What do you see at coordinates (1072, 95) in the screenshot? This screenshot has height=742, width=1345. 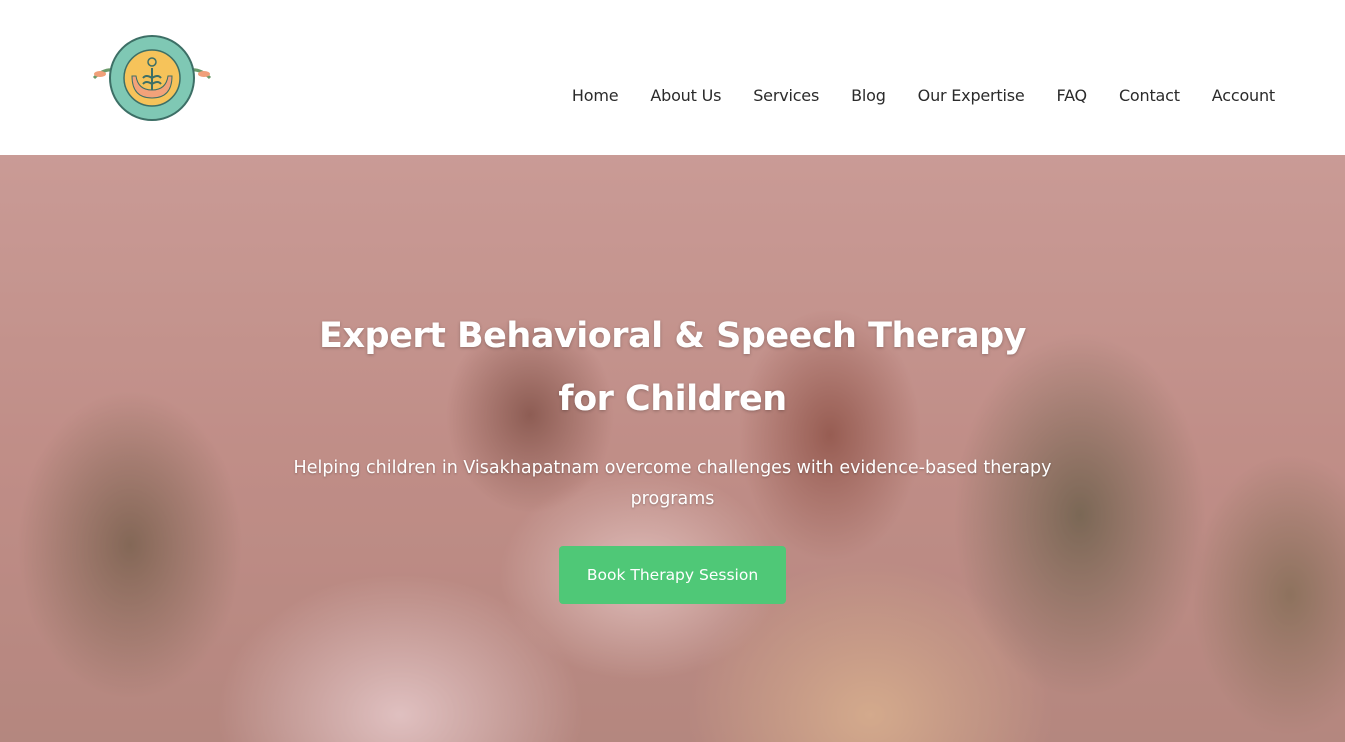 I see `nav-faq: FAQ` at bounding box center [1072, 95].